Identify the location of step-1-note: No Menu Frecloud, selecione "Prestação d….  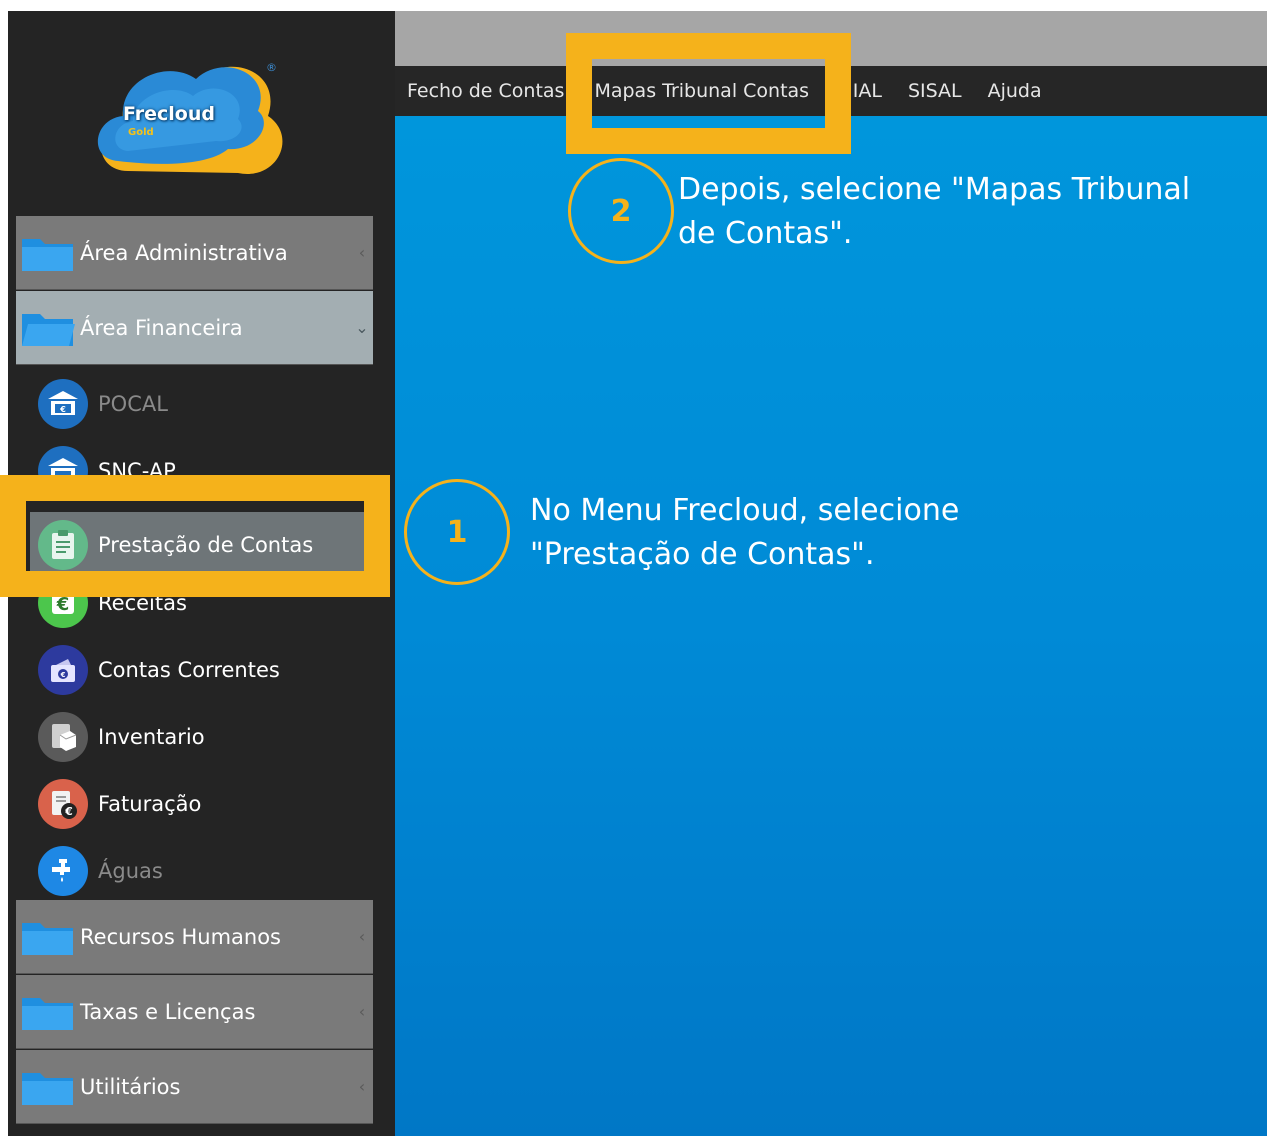
(744, 533).